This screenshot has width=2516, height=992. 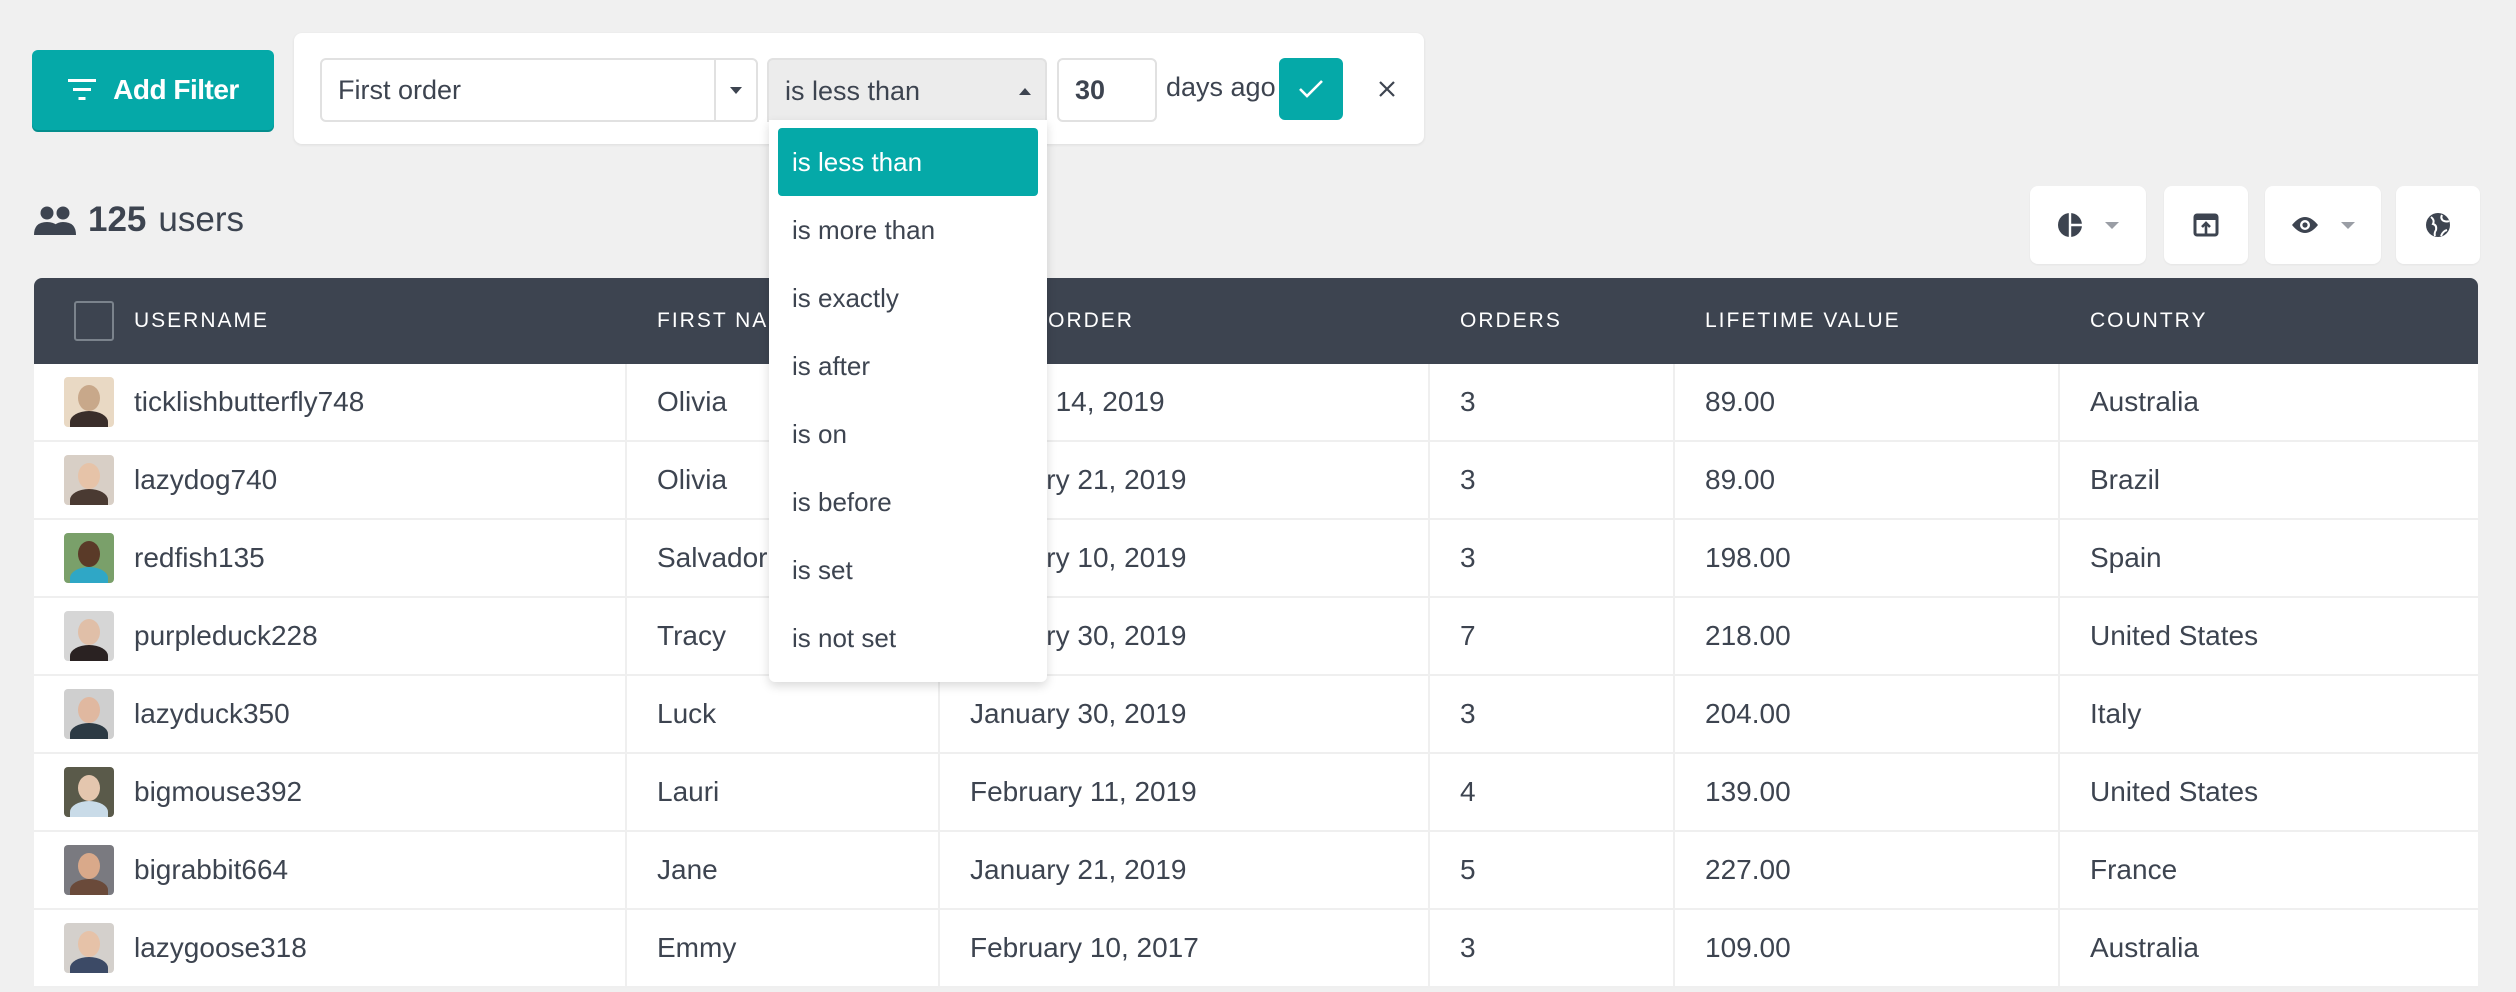 I want to click on operator-option: is less than, so click(x=908, y=162).